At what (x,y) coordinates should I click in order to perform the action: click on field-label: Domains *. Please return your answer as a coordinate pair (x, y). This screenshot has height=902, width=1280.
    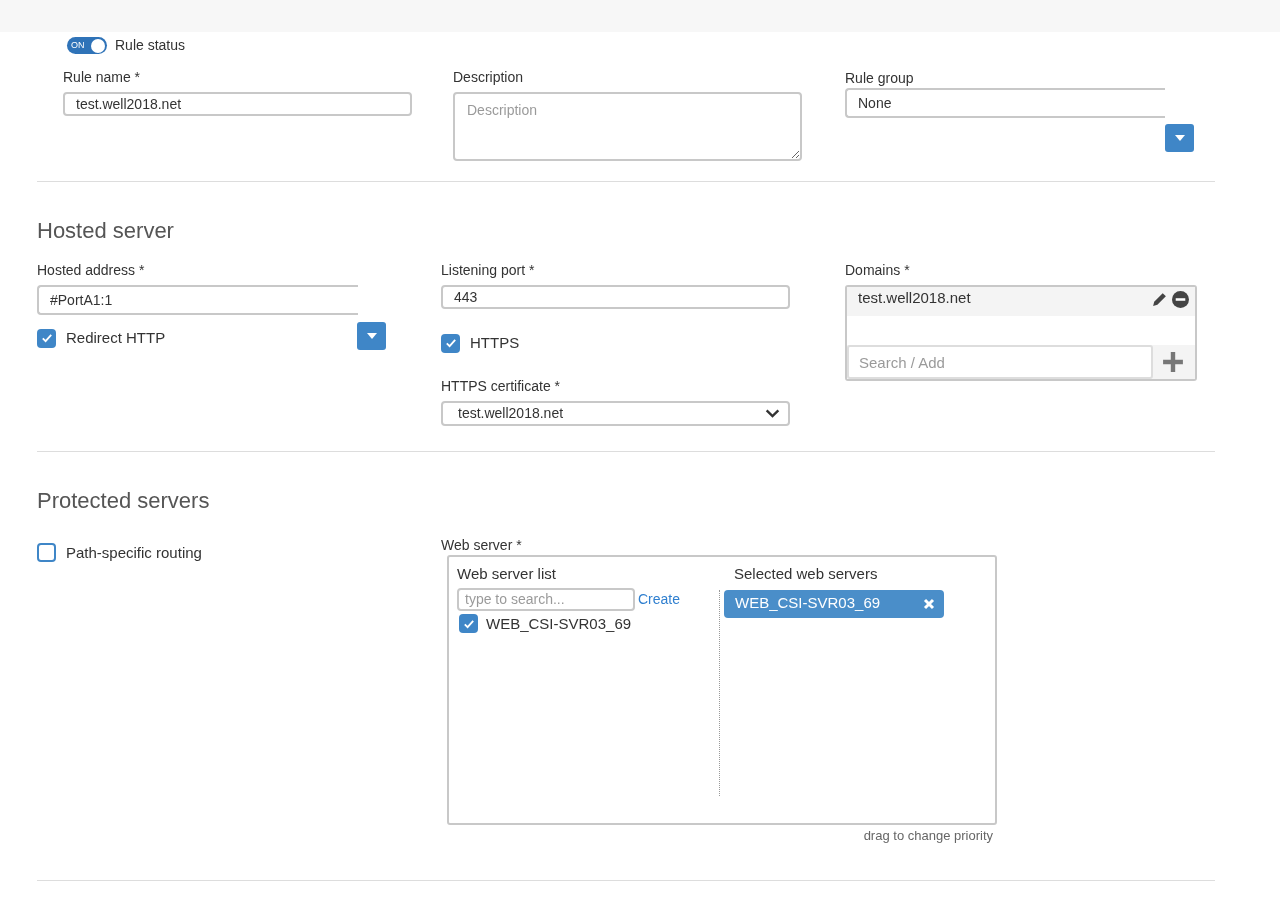
    Looking at the image, I should click on (878, 270).